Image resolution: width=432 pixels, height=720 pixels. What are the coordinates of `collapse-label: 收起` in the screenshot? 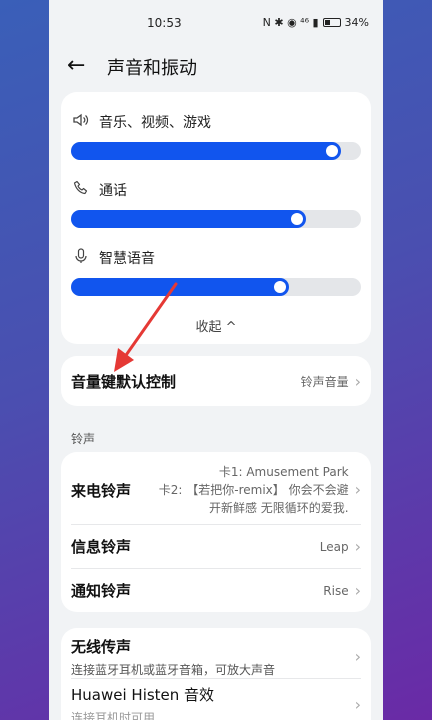 It's located at (208, 327).